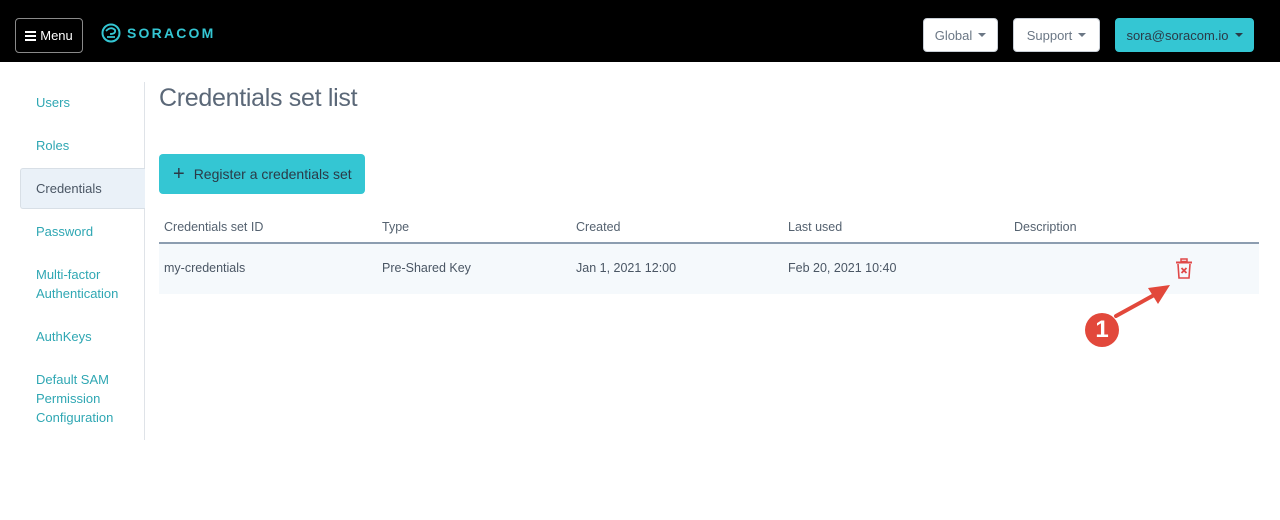 The height and width of the screenshot is (520, 1280). I want to click on cell-credentials-id: my-credentials, so click(205, 268).